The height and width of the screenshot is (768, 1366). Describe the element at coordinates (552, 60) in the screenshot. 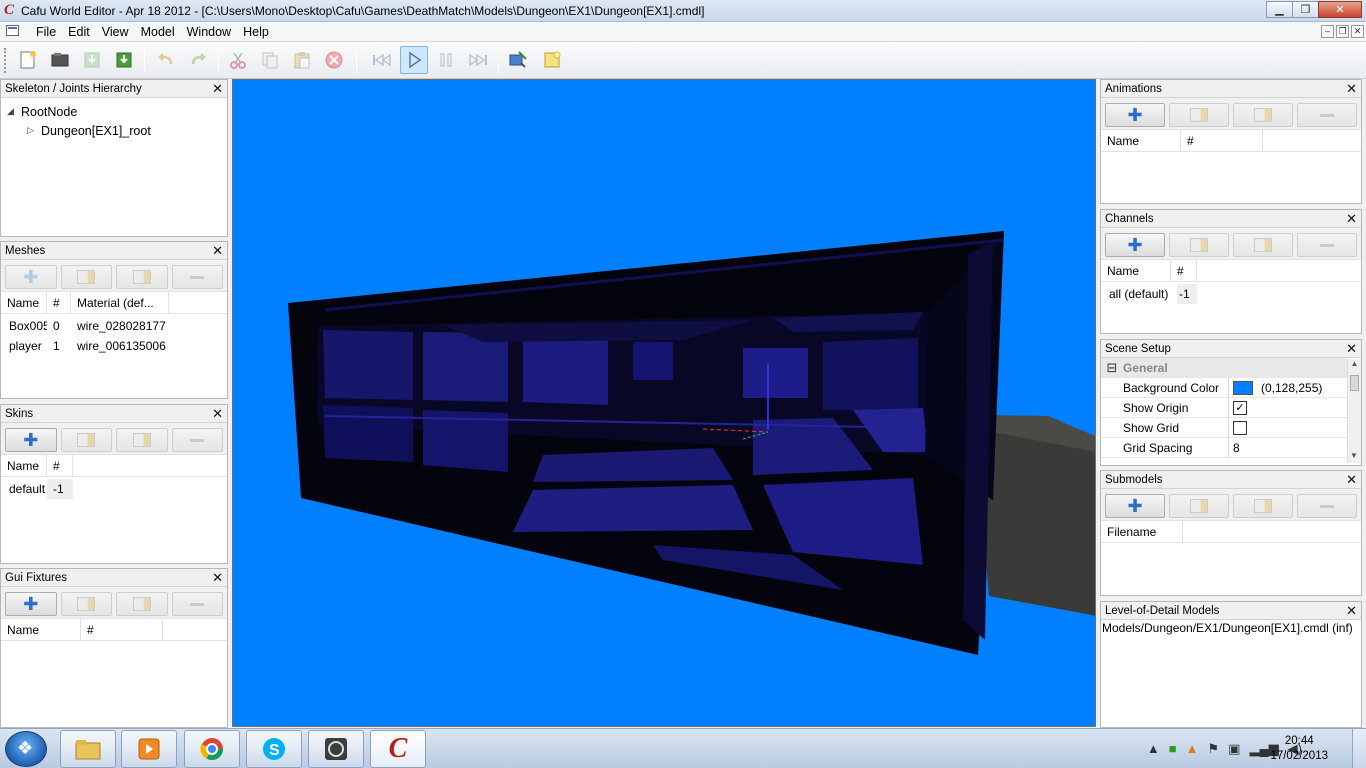

I see `note-icon` at that location.